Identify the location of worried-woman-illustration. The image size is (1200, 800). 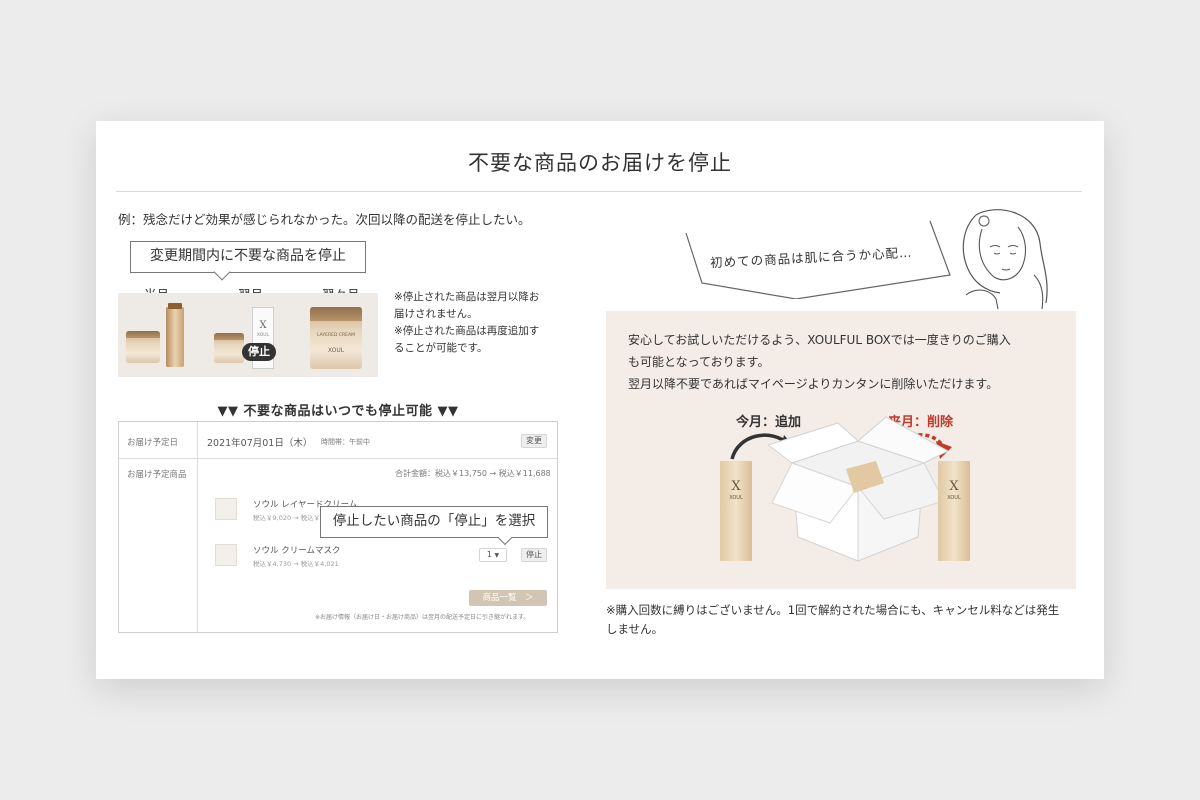
(1005, 259).